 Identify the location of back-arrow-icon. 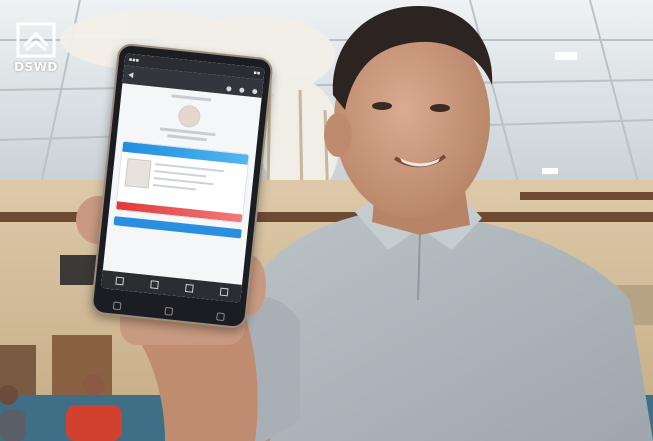
(131, 75).